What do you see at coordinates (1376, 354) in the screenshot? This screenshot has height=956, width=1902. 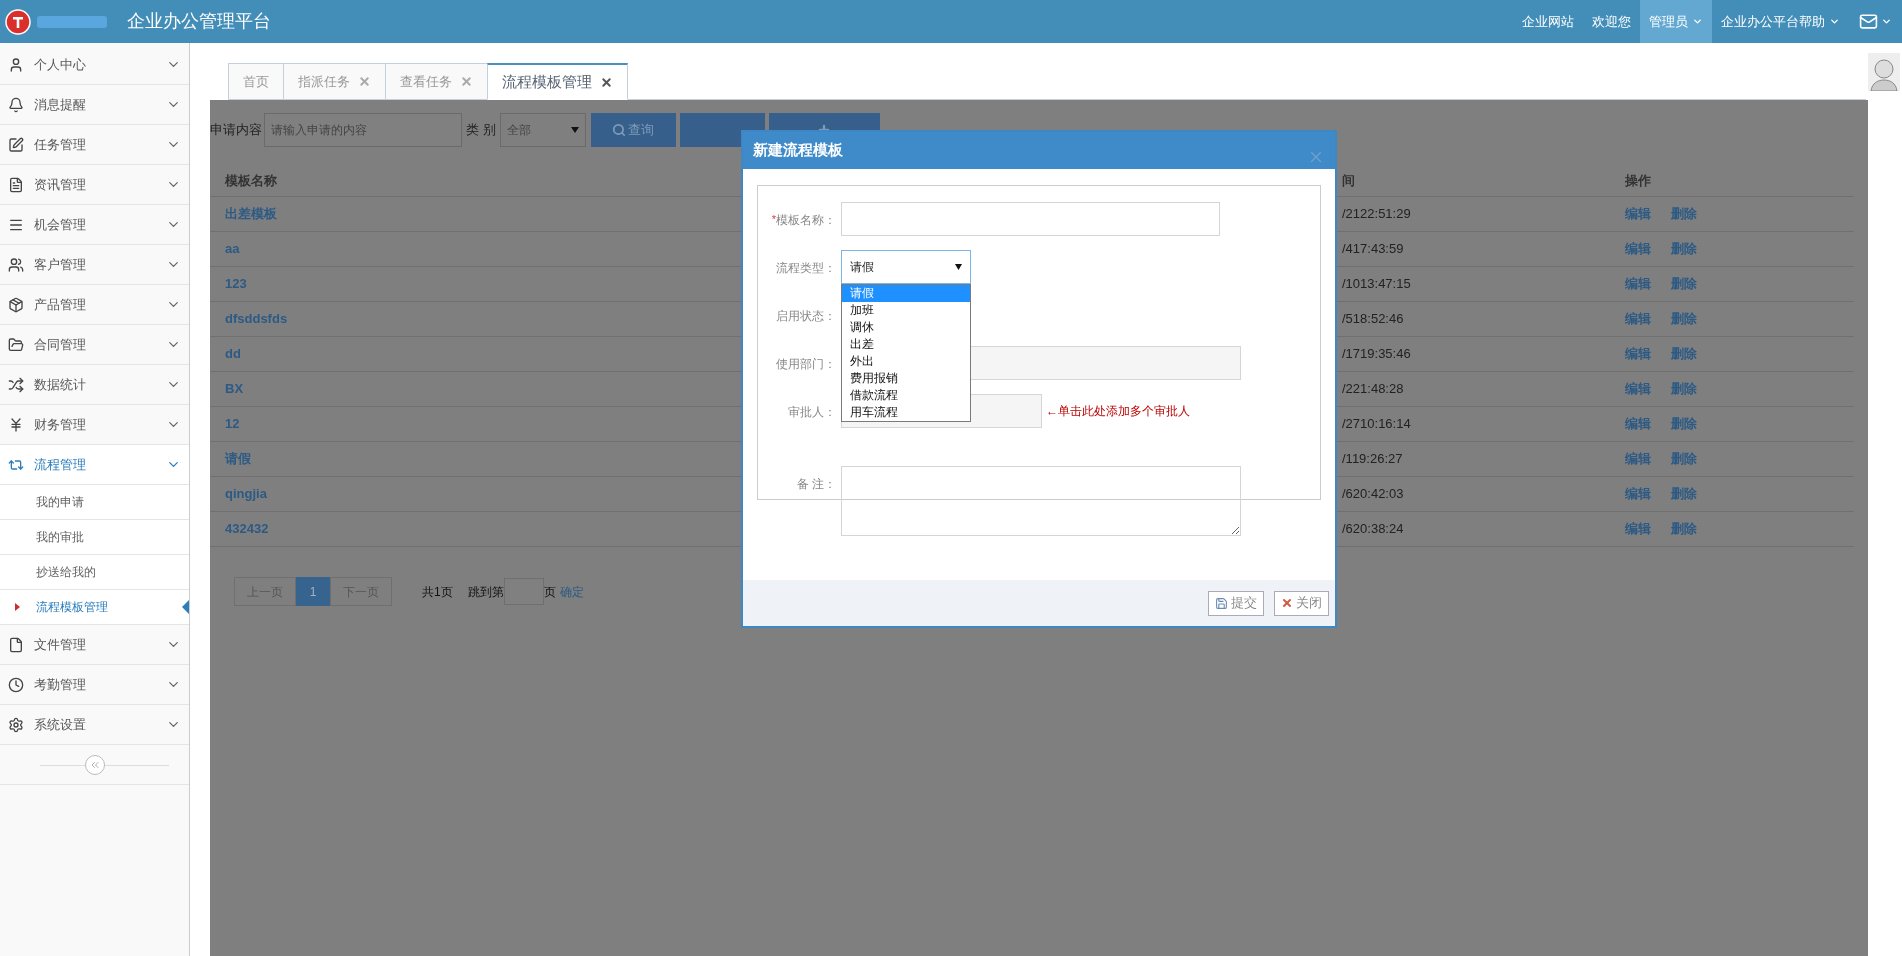 I see `time-cell-text: /1719:35:46` at bounding box center [1376, 354].